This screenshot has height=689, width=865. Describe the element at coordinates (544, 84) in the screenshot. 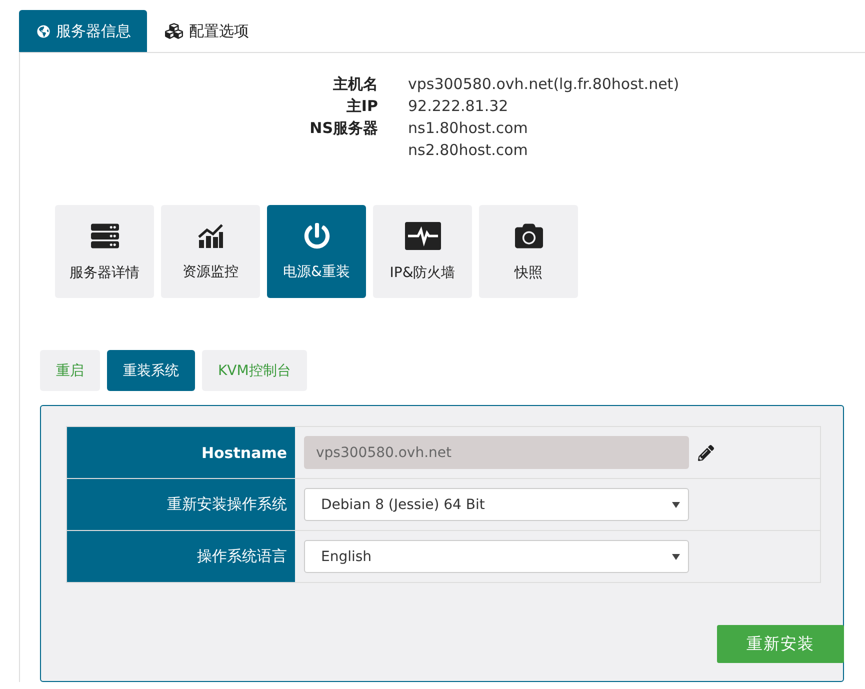

I see `info-value: vps300580.ovh.net(lg.fr.80host.net)` at that location.